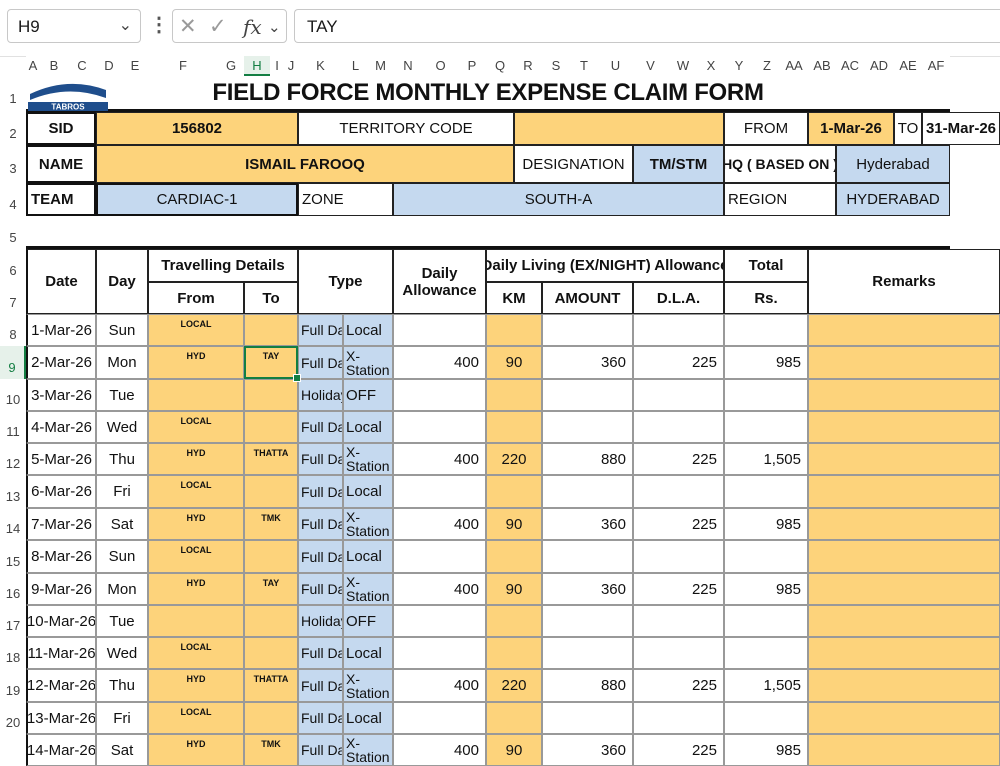  Describe the element at coordinates (82, 66) in the screenshot. I see `column-header-c: C` at that location.